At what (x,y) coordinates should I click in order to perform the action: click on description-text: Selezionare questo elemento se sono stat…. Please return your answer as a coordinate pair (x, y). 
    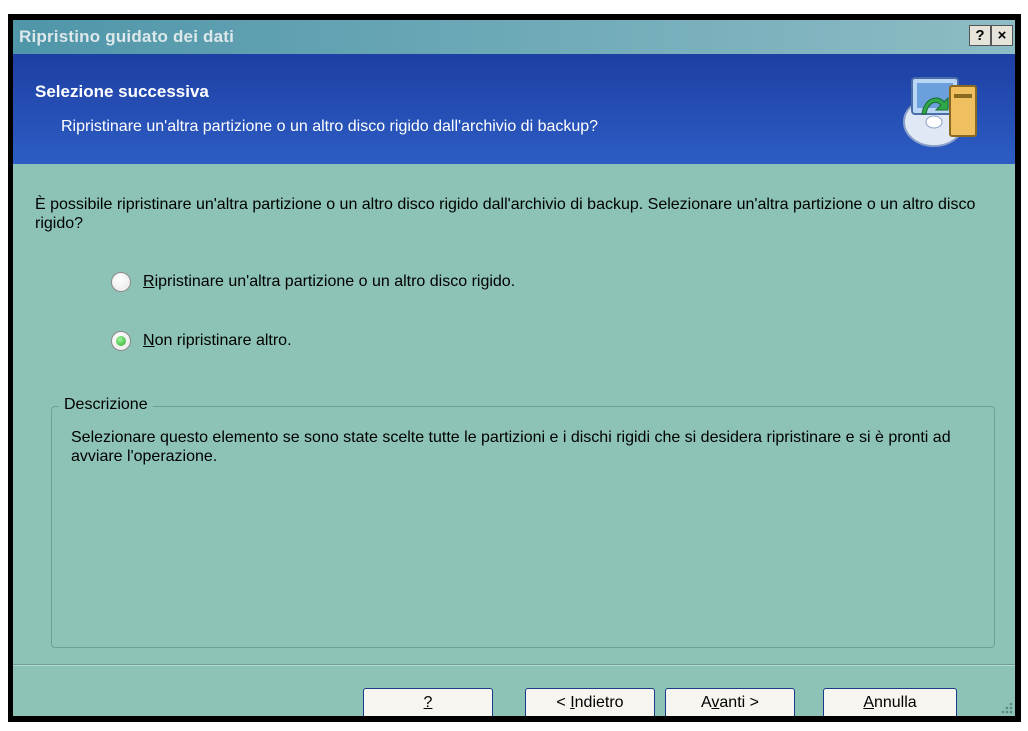
    Looking at the image, I should click on (511, 447).